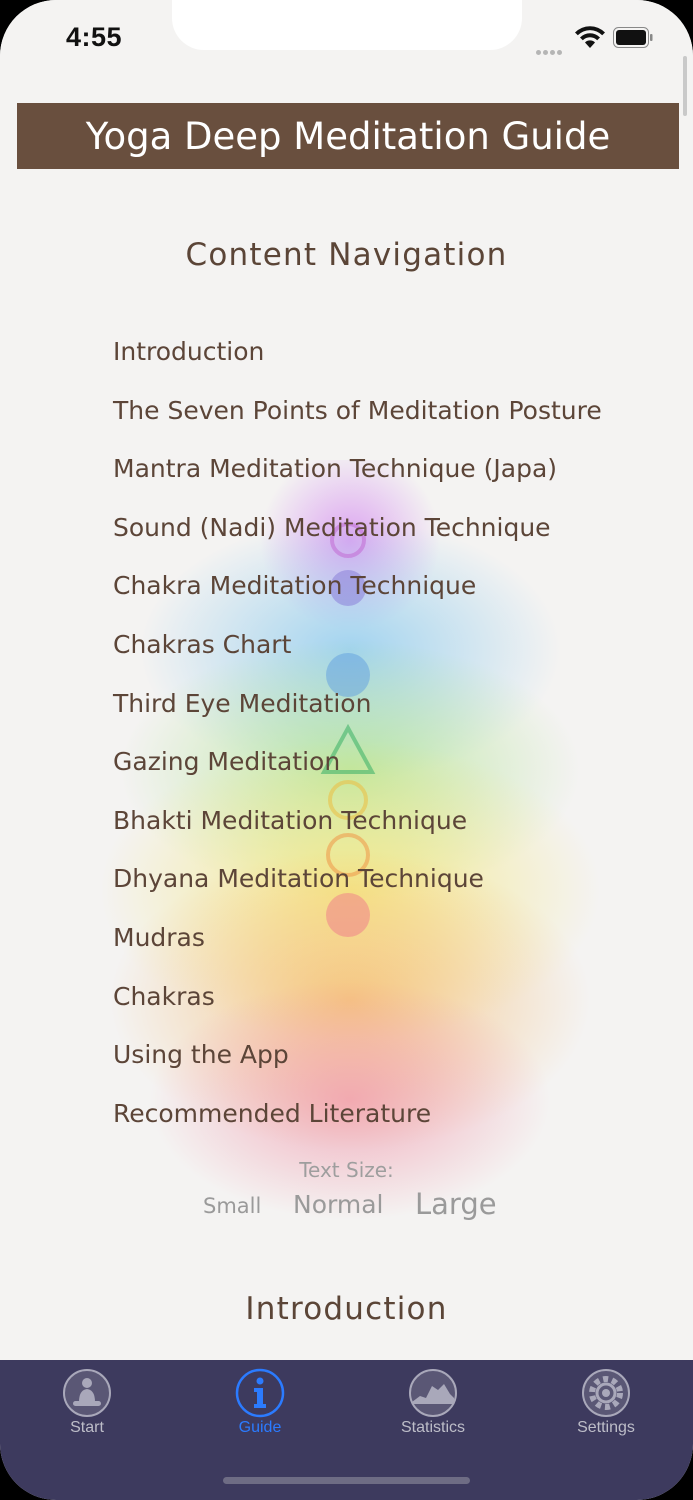  Describe the element at coordinates (357, 424) in the screenshot. I see `nav-item-meditation-posture: The Seven Points of Meditation Posture` at that location.